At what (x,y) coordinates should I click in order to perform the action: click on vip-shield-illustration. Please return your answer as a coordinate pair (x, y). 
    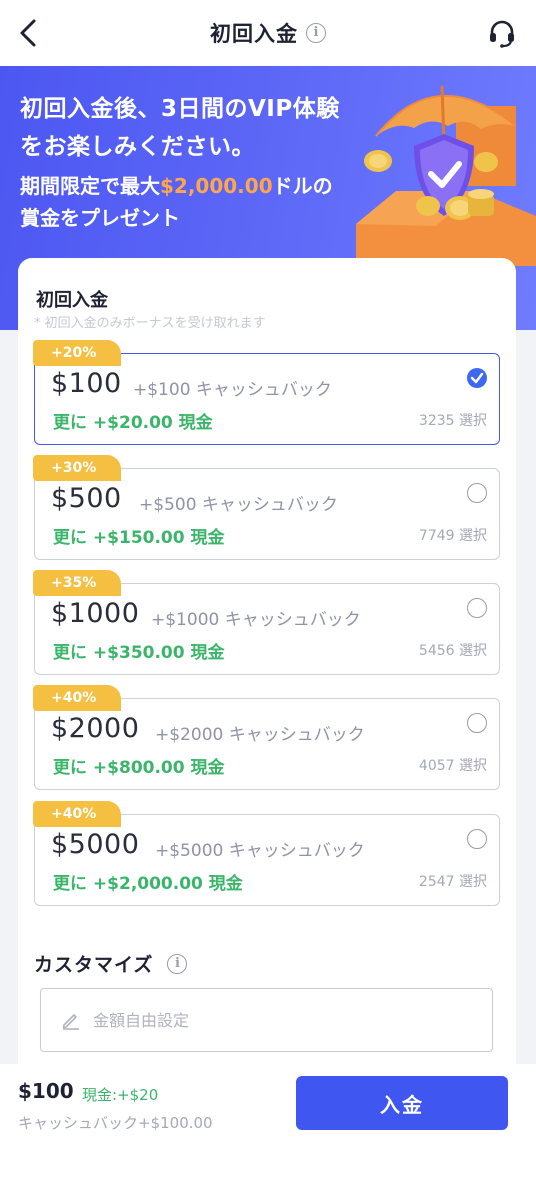
    Looking at the image, I should click on (446, 175).